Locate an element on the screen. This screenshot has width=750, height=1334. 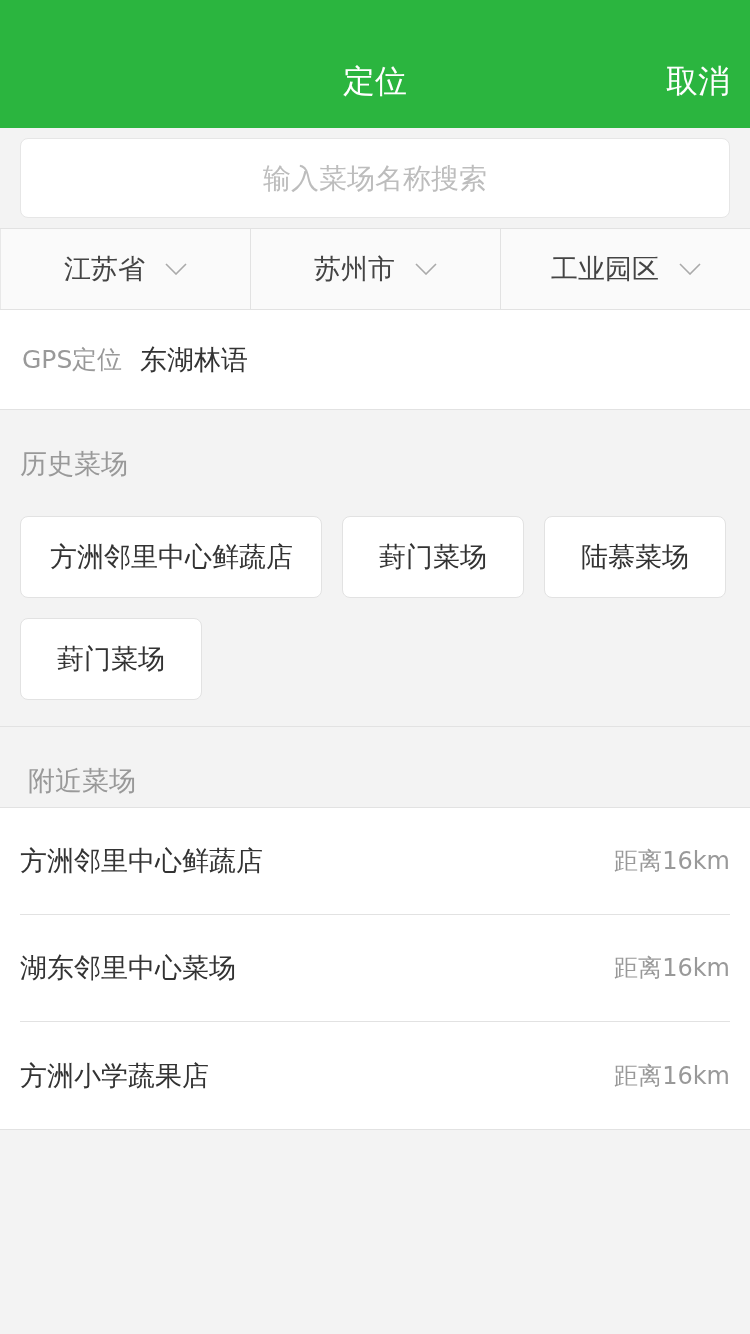
history-market-chip: 陆慕菜场 is located at coordinates (635, 557).